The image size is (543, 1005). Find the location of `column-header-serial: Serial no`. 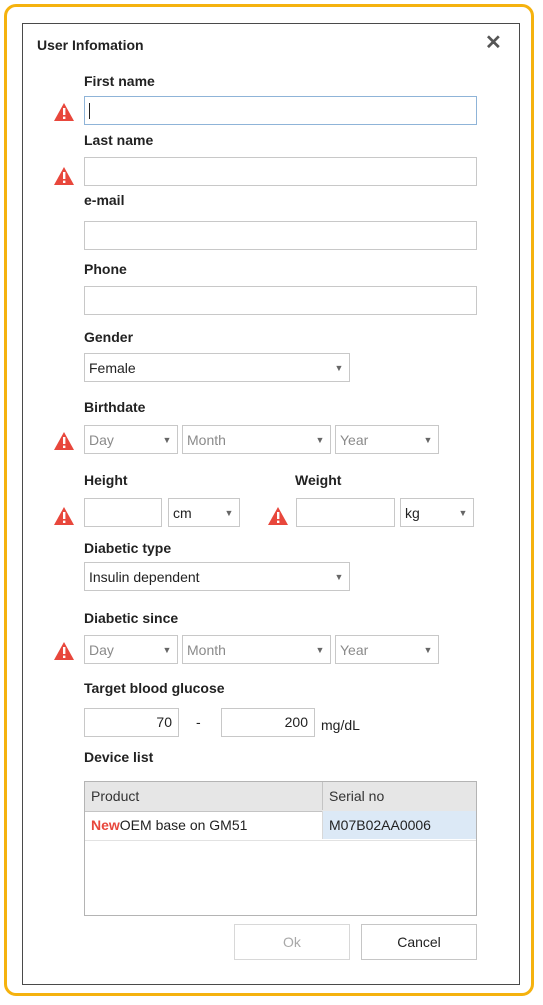

column-header-serial: Serial no is located at coordinates (399, 796).